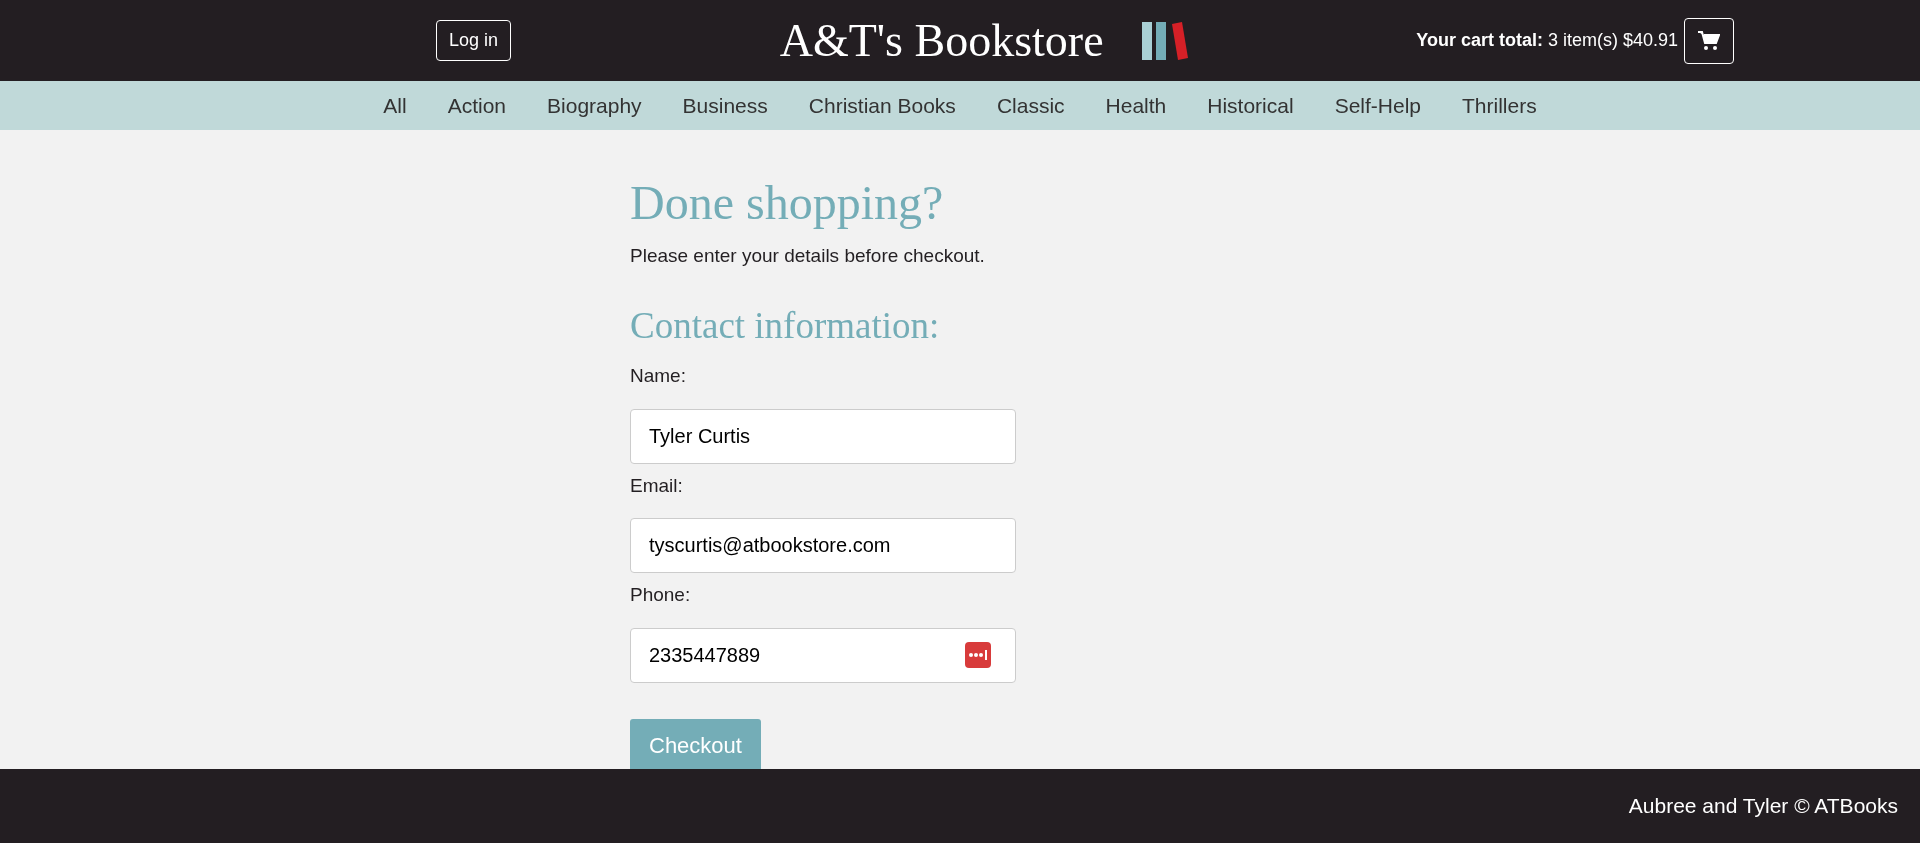 Image resolution: width=1920 pixels, height=843 pixels. What do you see at coordinates (657, 486) in the screenshot?
I see `field-label: Email:` at bounding box center [657, 486].